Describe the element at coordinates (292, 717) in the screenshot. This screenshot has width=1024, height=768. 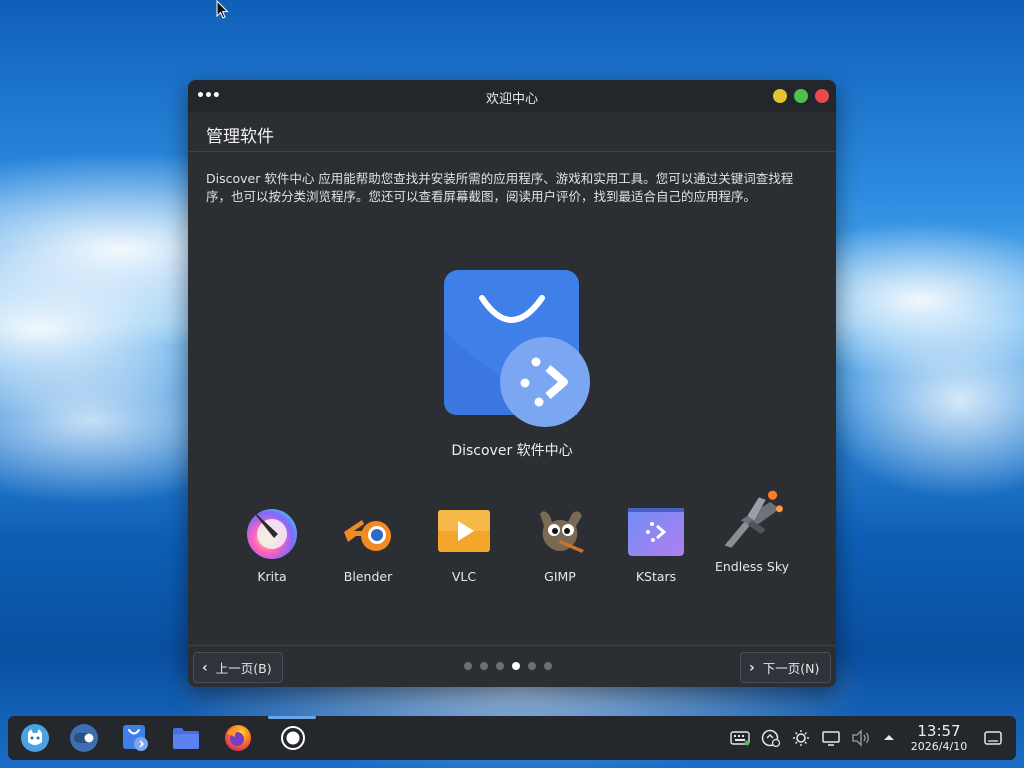
I see `active-task-indicator` at that location.